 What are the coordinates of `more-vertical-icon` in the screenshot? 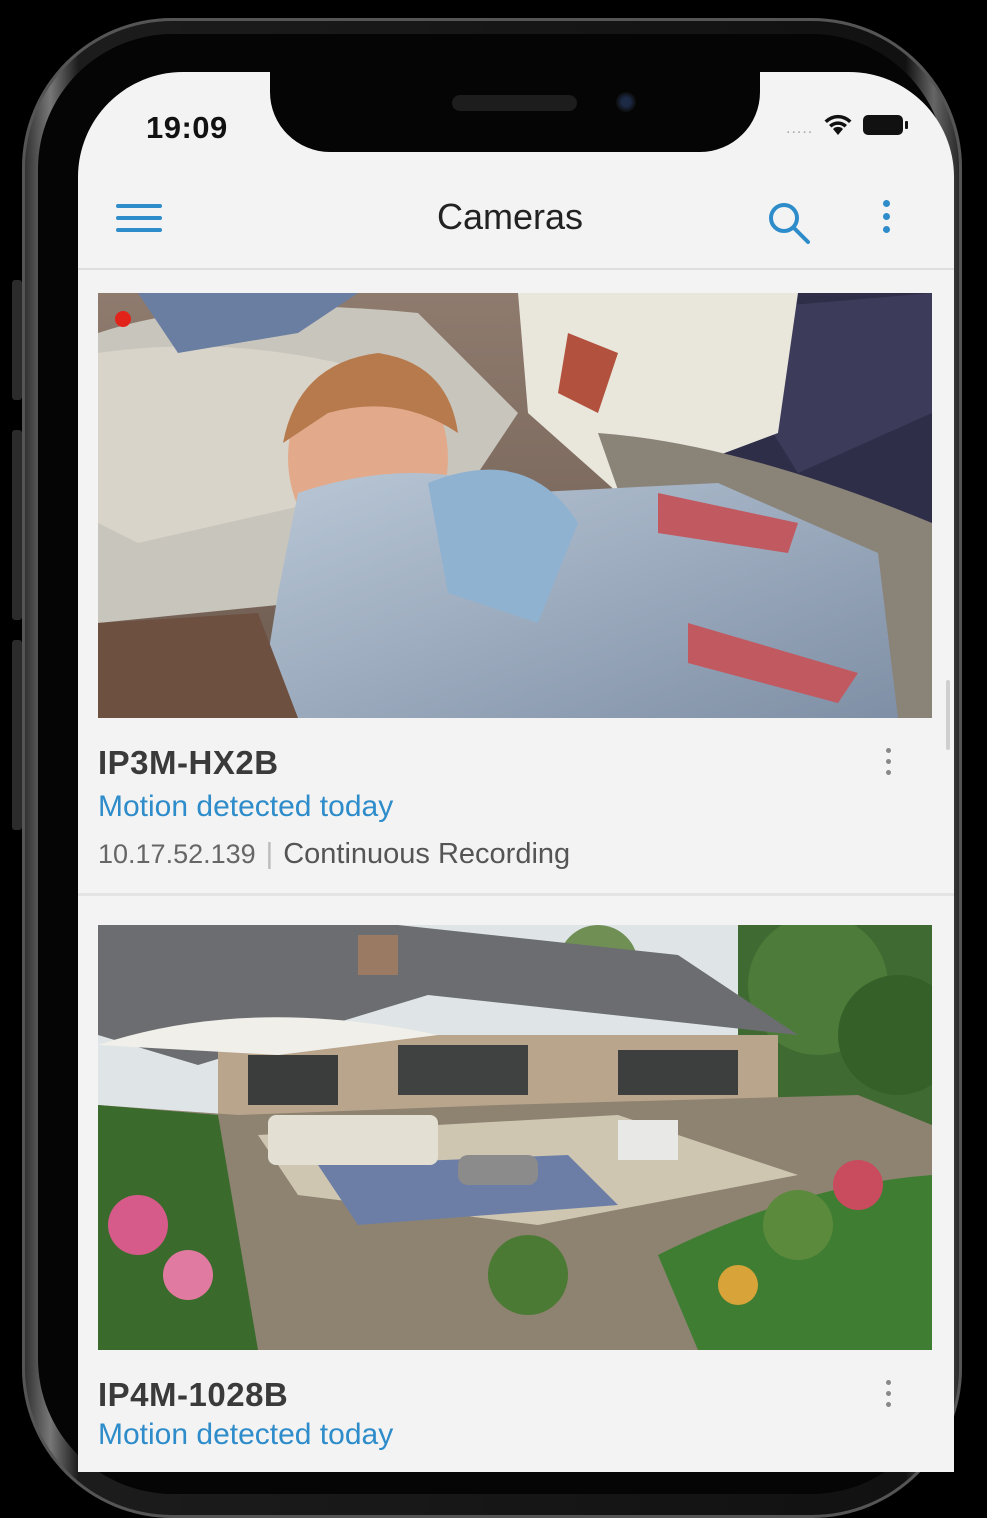 It's located at (886, 221).